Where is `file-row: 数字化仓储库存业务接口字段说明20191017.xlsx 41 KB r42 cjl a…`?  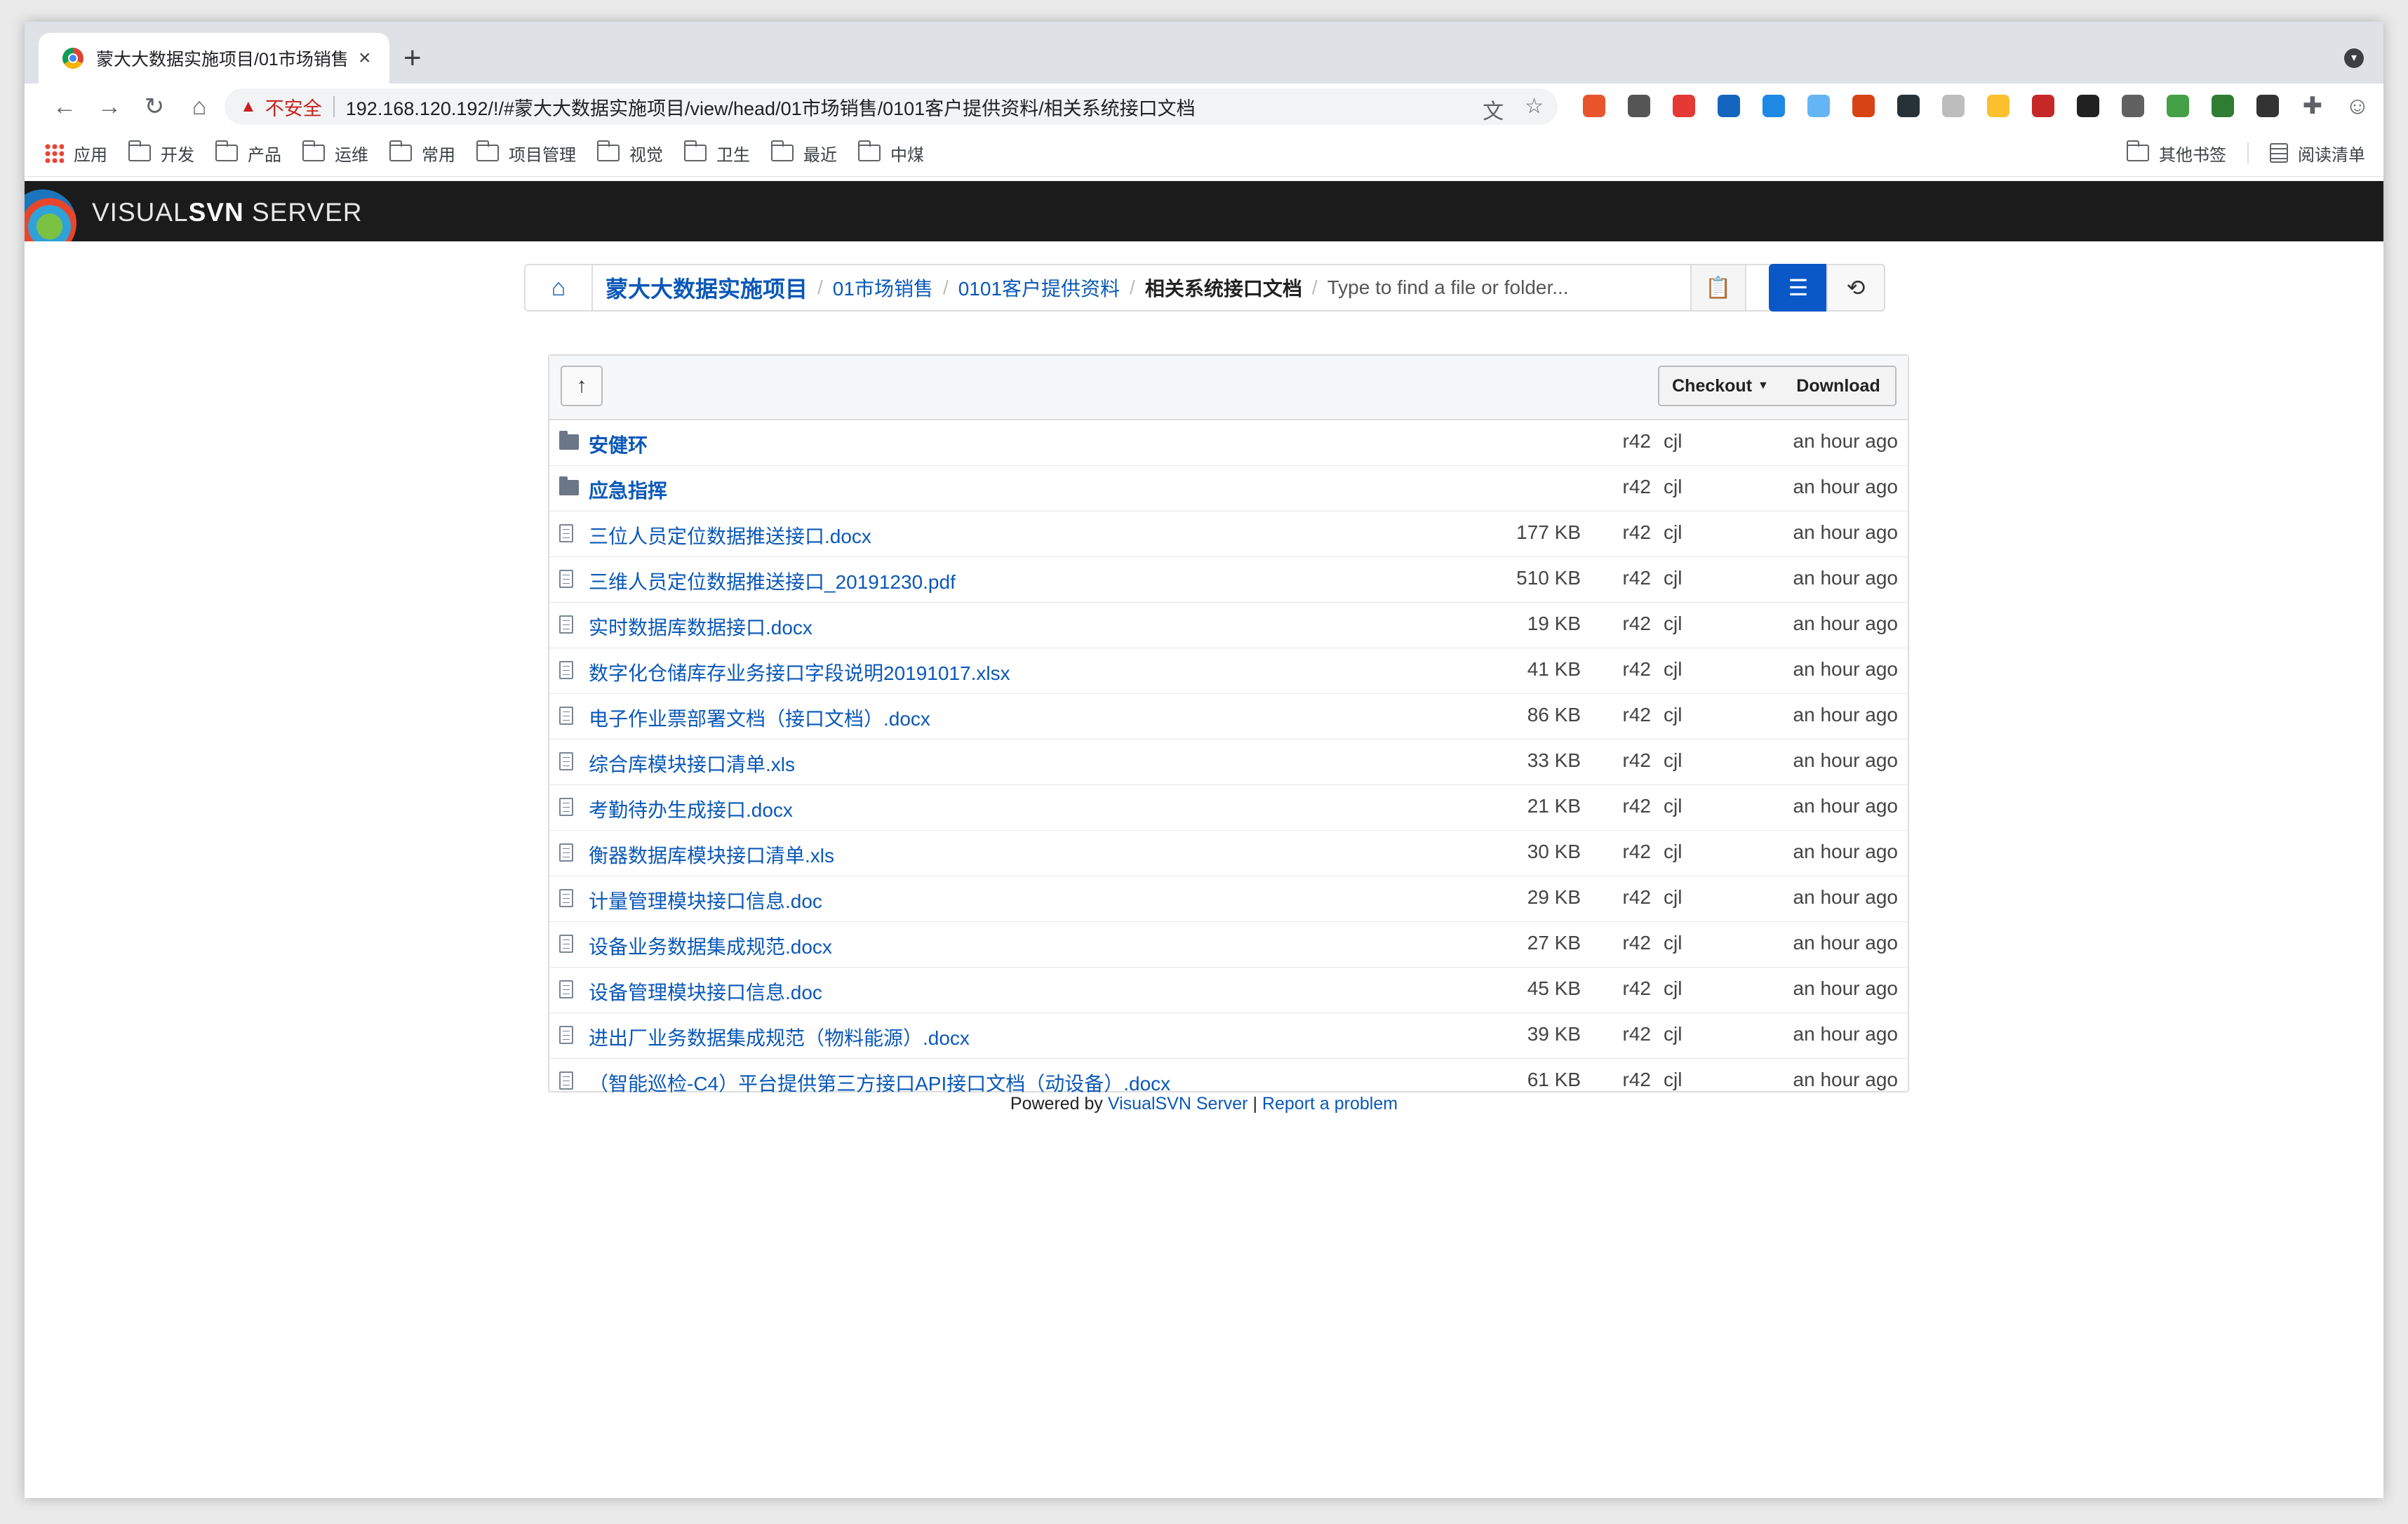 file-row: 数字化仓储库存业务接口字段说明20191017.xlsx 41 KB r42 cjl a… is located at coordinates (1228, 671).